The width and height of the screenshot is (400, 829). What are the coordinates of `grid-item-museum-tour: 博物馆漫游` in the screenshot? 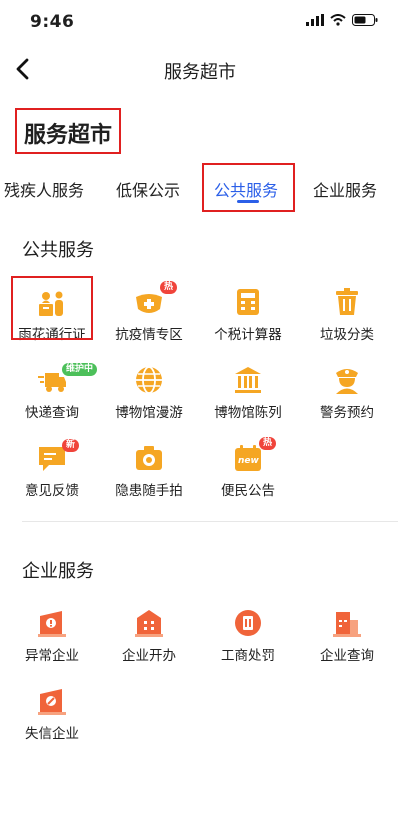 It's located at (149, 400).